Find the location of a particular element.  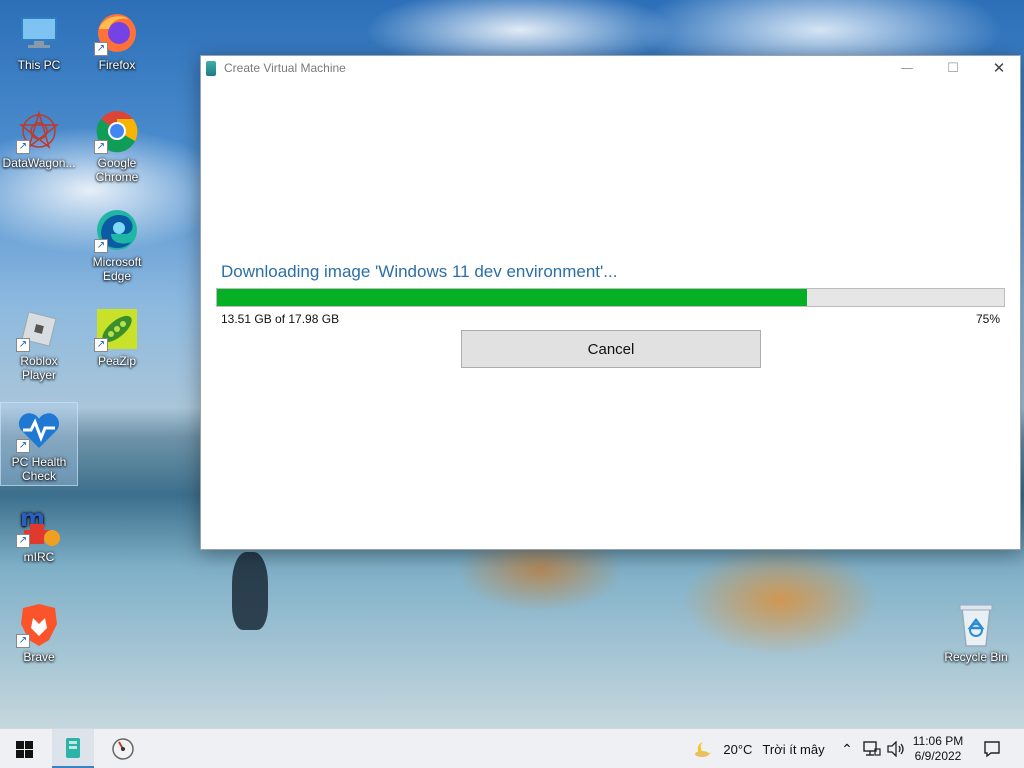

vm-creator-icon is located at coordinates (73, 747).